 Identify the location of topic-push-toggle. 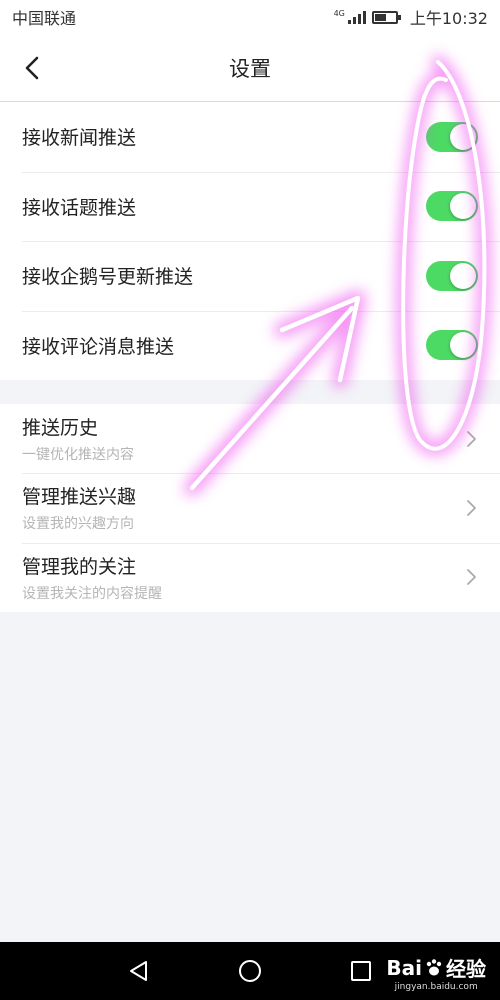
(452, 206).